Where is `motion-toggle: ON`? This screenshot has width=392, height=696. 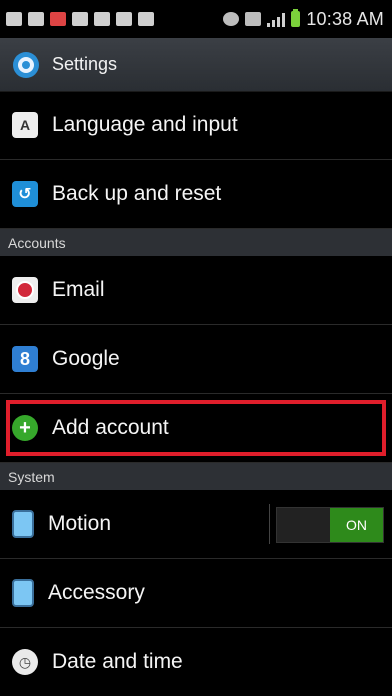 motion-toggle: ON is located at coordinates (330, 525).